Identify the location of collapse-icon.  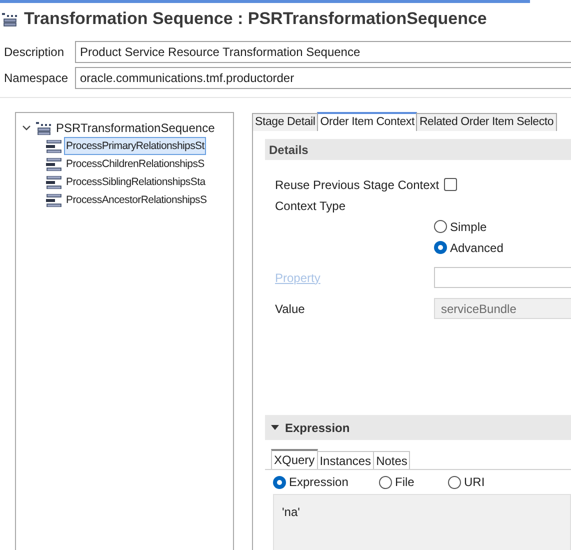
(275, 427).